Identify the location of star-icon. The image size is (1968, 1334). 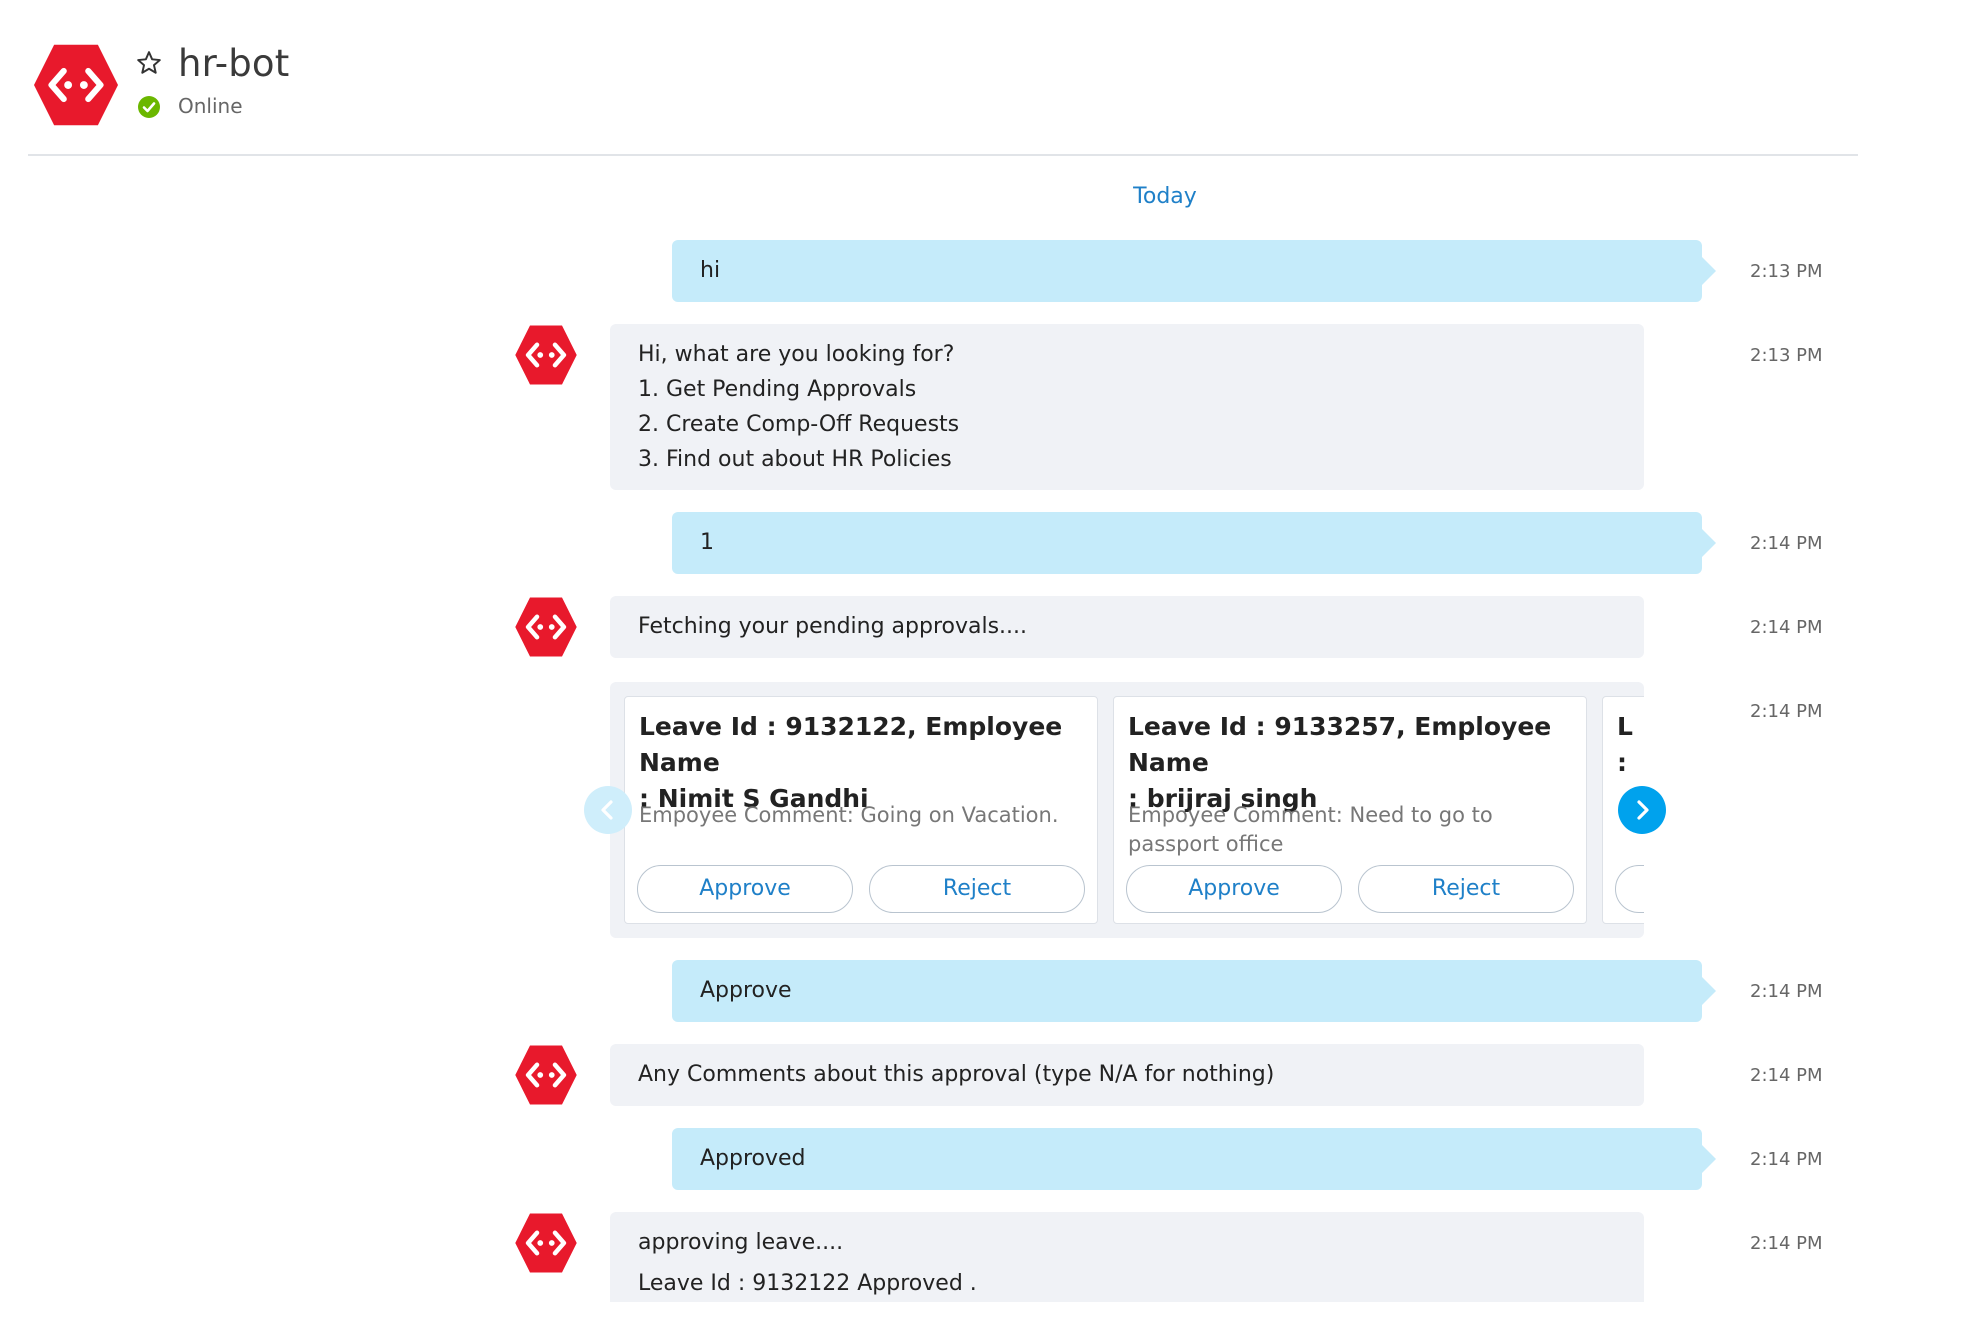
(149, 63).